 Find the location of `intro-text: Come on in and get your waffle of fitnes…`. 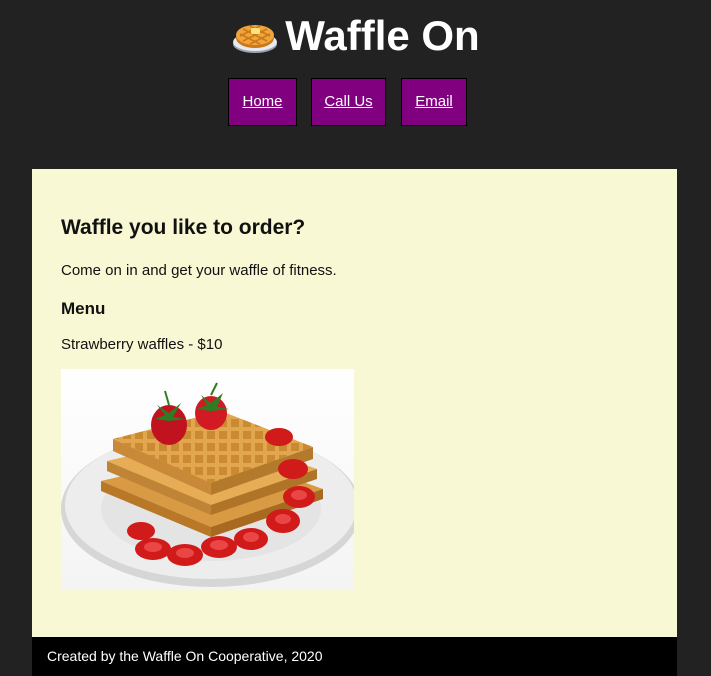

intro-text: Come on in and get your waffle of fitnes… is located at coordinates (199, 270).